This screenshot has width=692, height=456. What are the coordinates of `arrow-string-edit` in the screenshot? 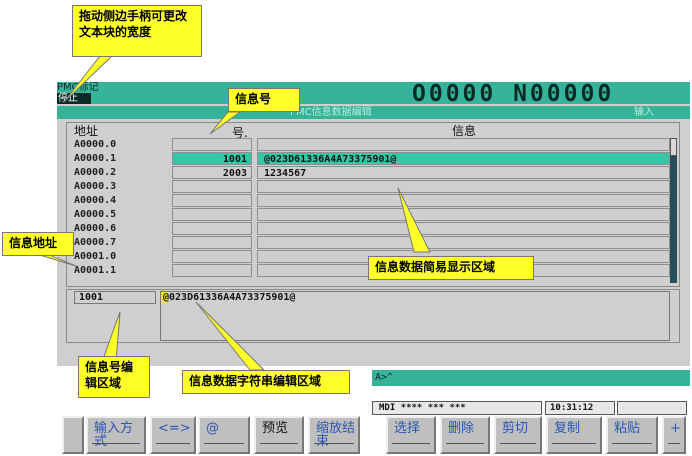 It's located at (230, 336).